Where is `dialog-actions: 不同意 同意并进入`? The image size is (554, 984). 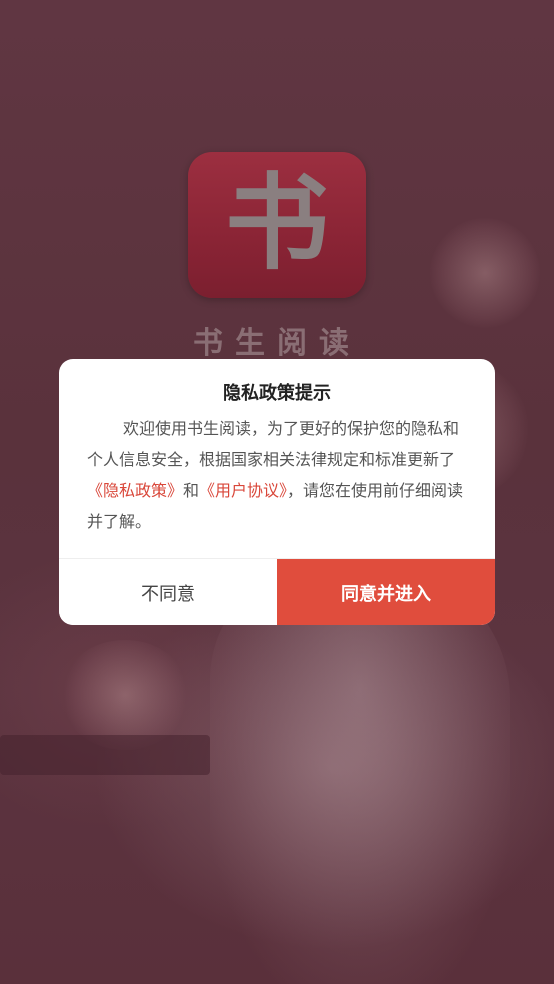
dialog-actions: 不同意 同意并进入 is located at coordinates (277, 591).